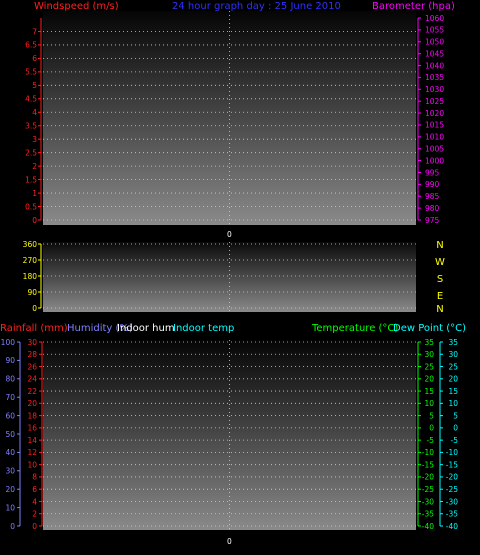 Image resolution: width=480 pixels, height=555 pixels. What do you see at coordinates (429, 366) in the screenshot?
I see `temperature-tick-label: 25` at bounding box center [429, 366].